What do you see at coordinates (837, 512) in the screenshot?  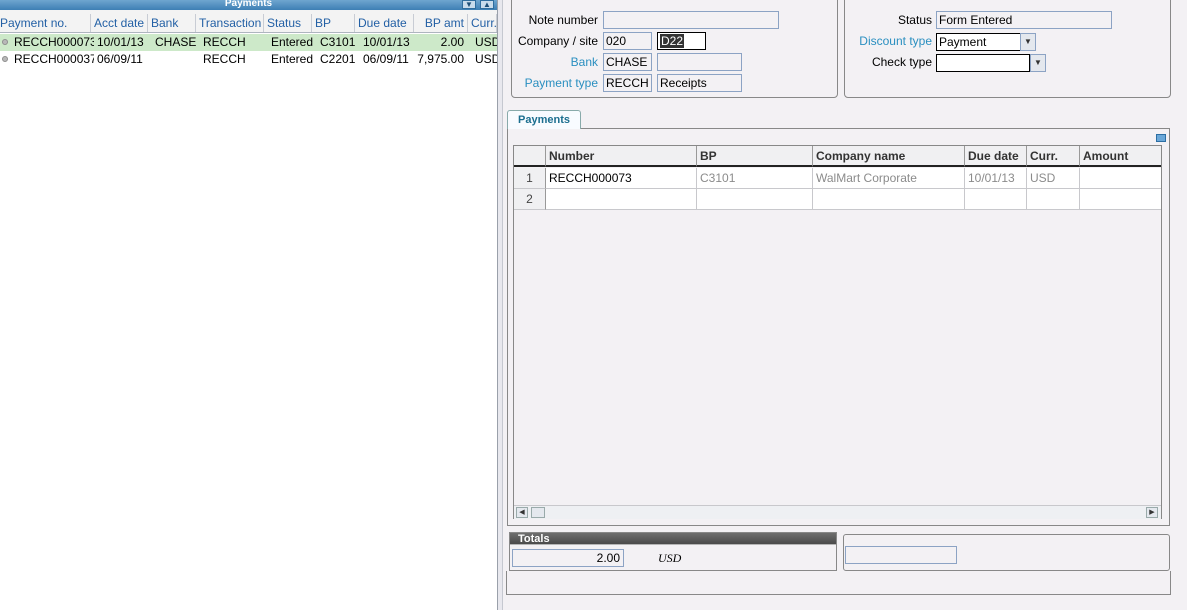 I see `horizontal-scrollbar: ◀ ▶` at bounding box center [837, 512].